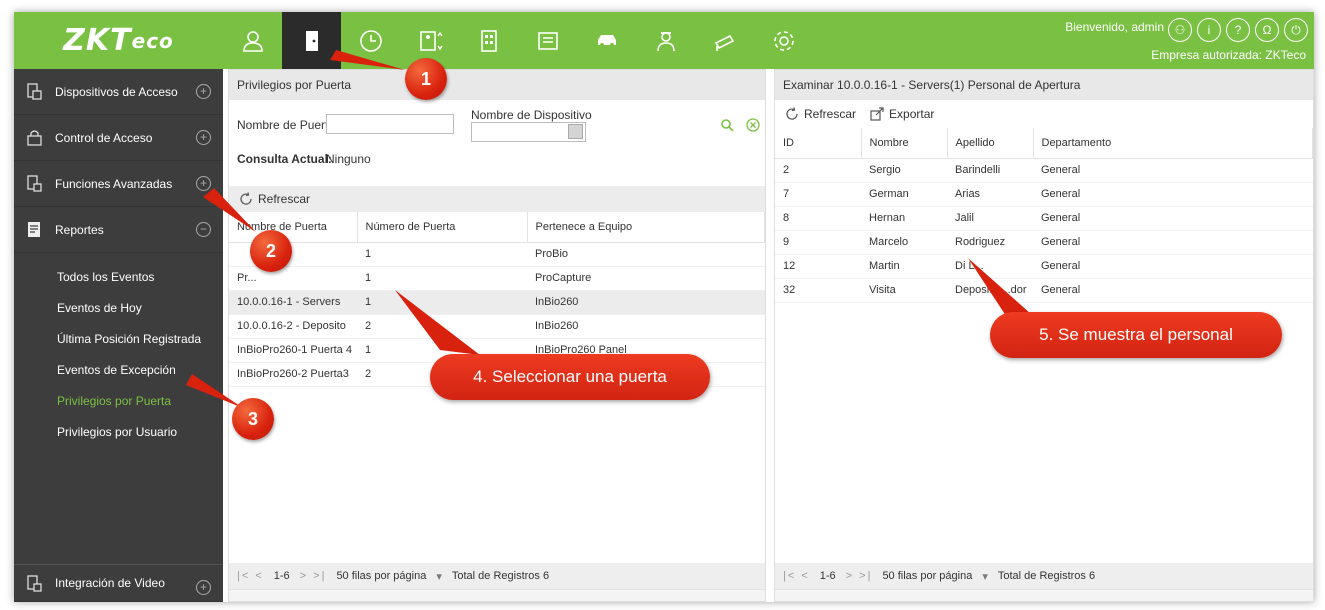 The width and height of the screenshot is (1325, 610). What do you see at coordinates (531, 115) in the screenshot?
I see `device-name-label: Nombre de Dispositivo` at bounding box center [531, 115].